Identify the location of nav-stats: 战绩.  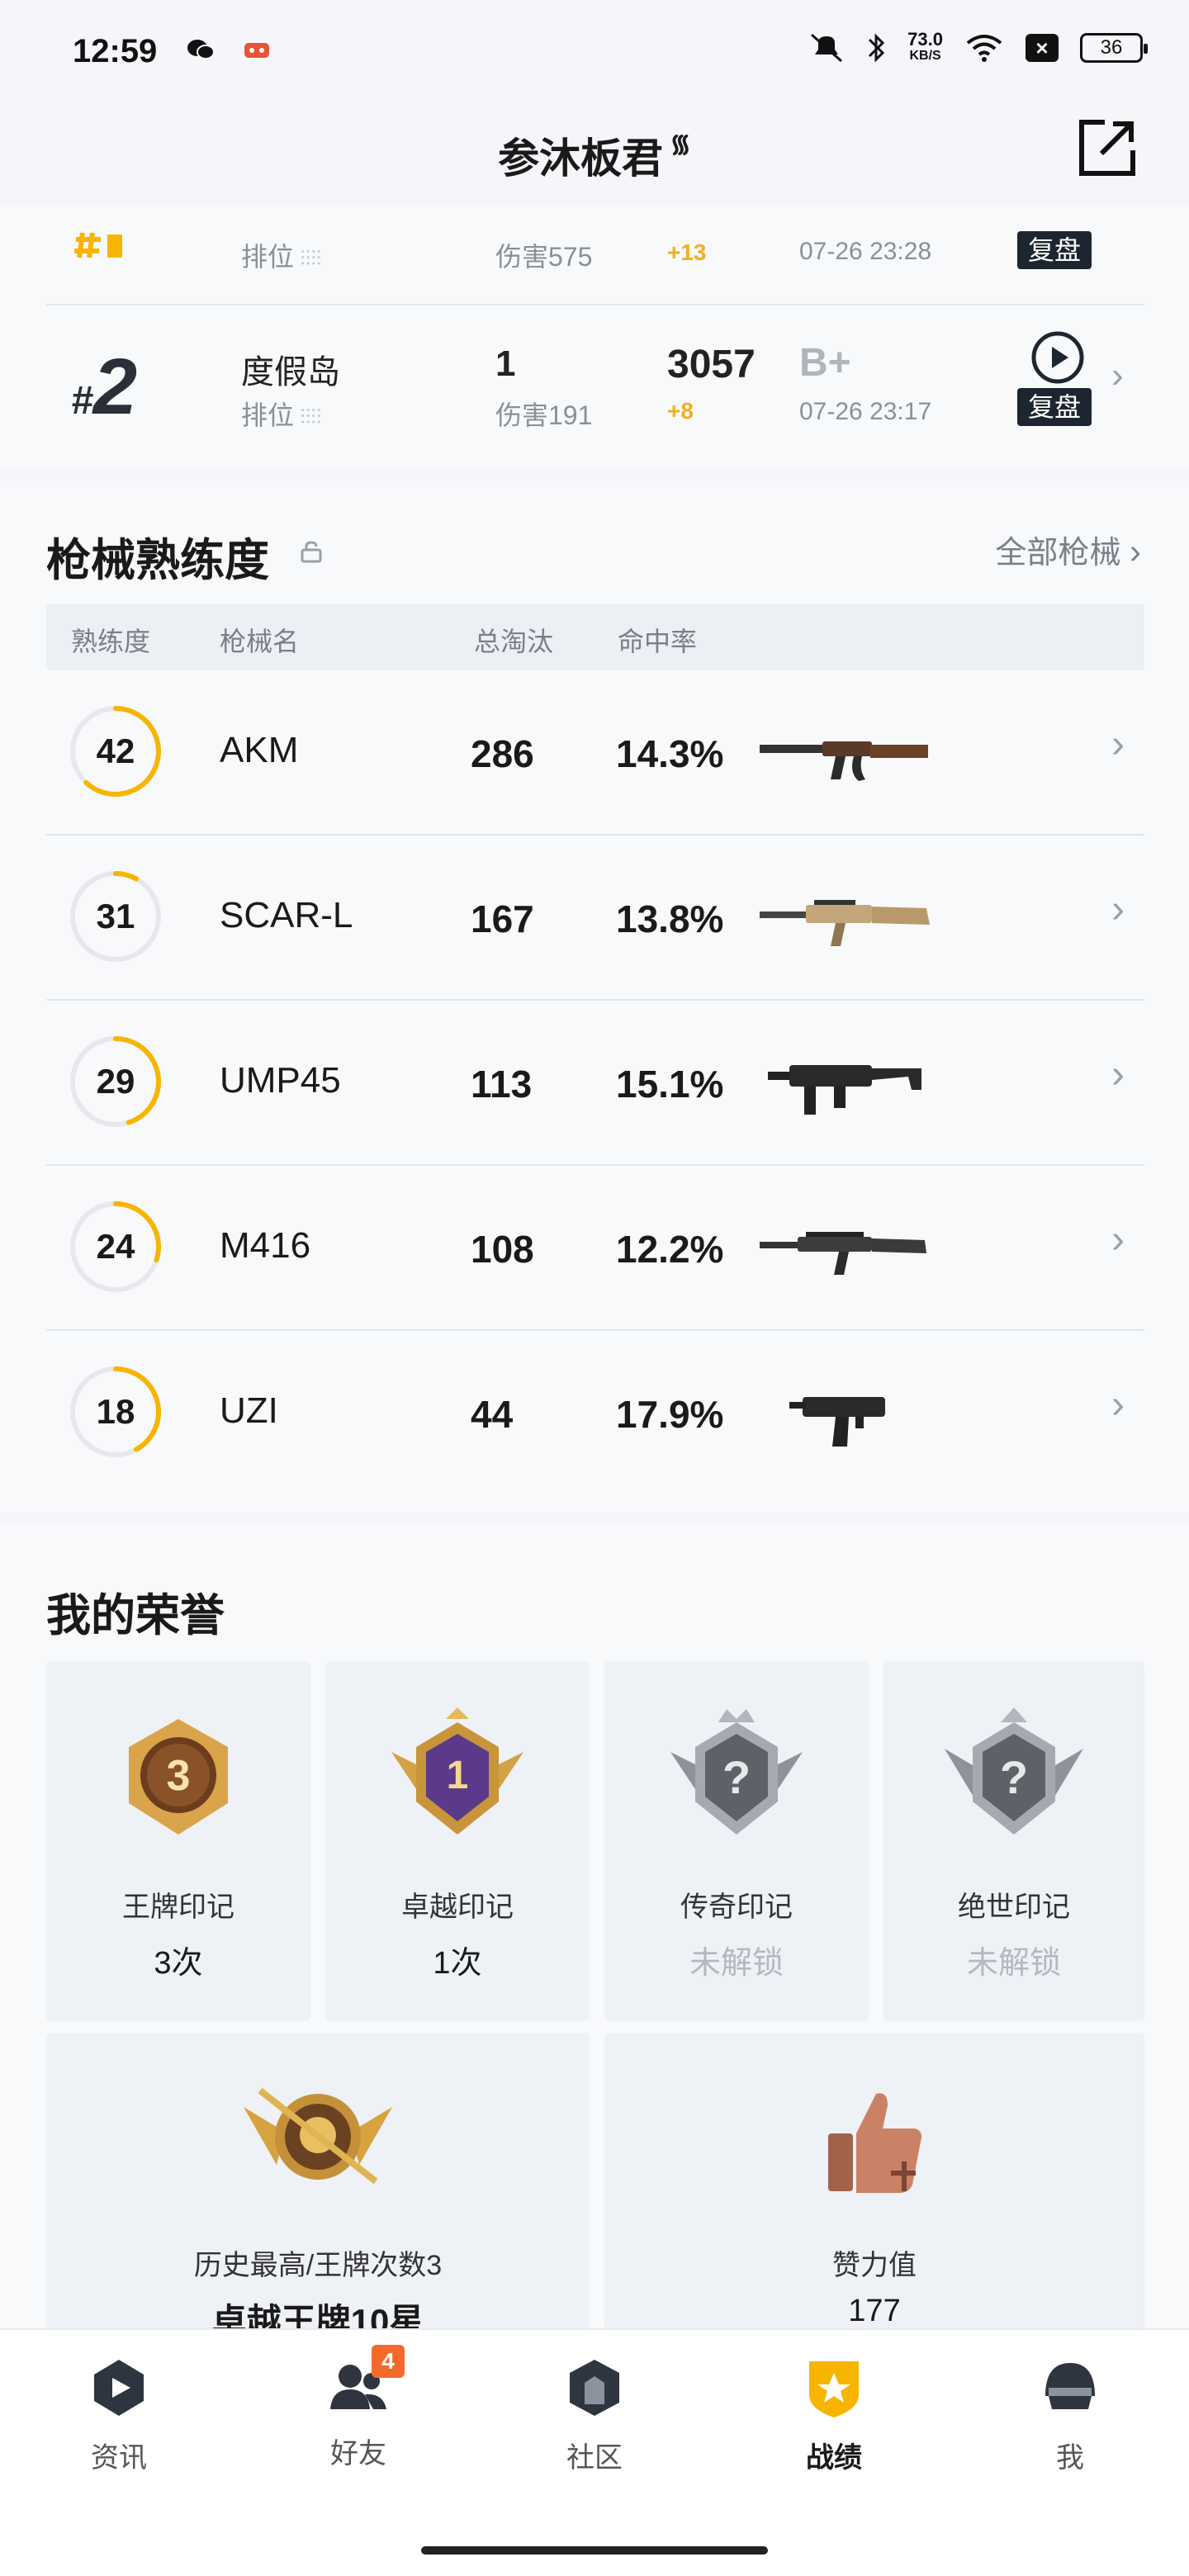
(834, 2415).